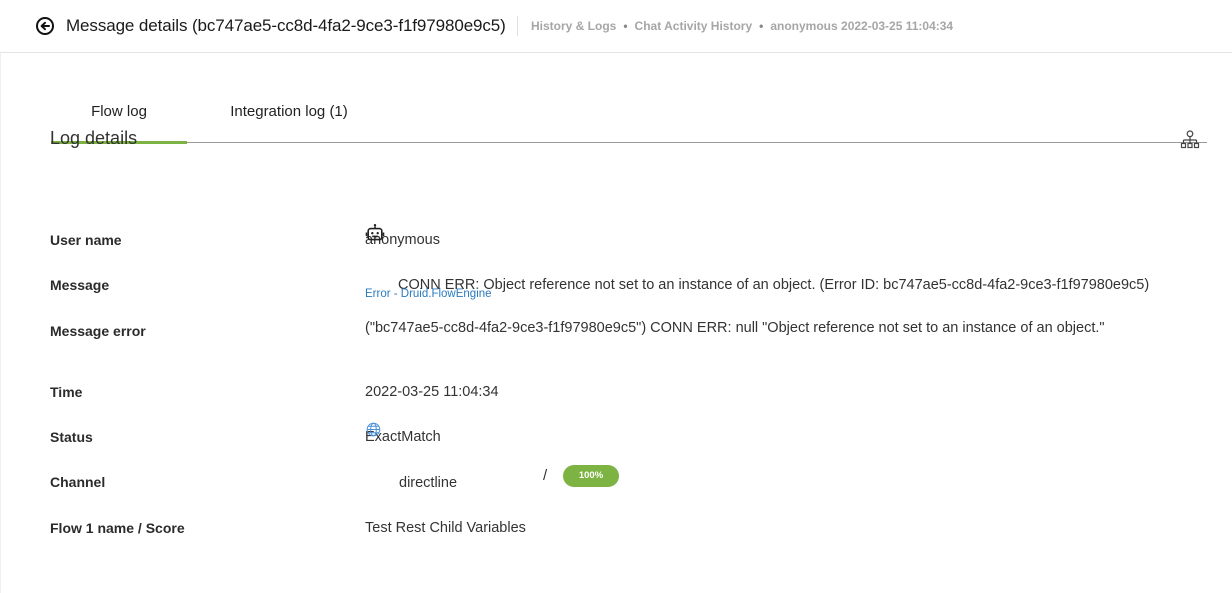 This screenshot has width=1232, height=593. What do you see at coordinates (373, 429) in the screenshot?
I see `globe-icon` at bounding box center [373, 429].